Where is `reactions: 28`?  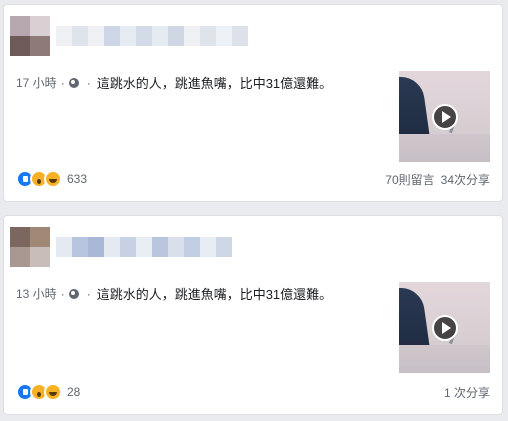
reactions: 28 is located at coordinates (48, 392).